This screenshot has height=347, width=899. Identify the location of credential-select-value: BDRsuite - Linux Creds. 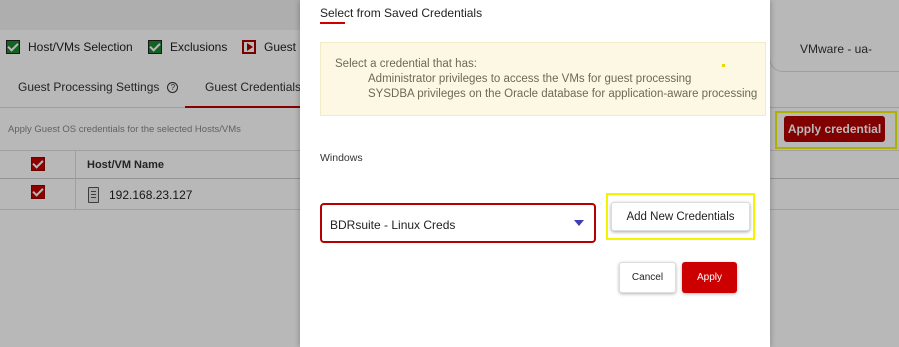
(393, 225).